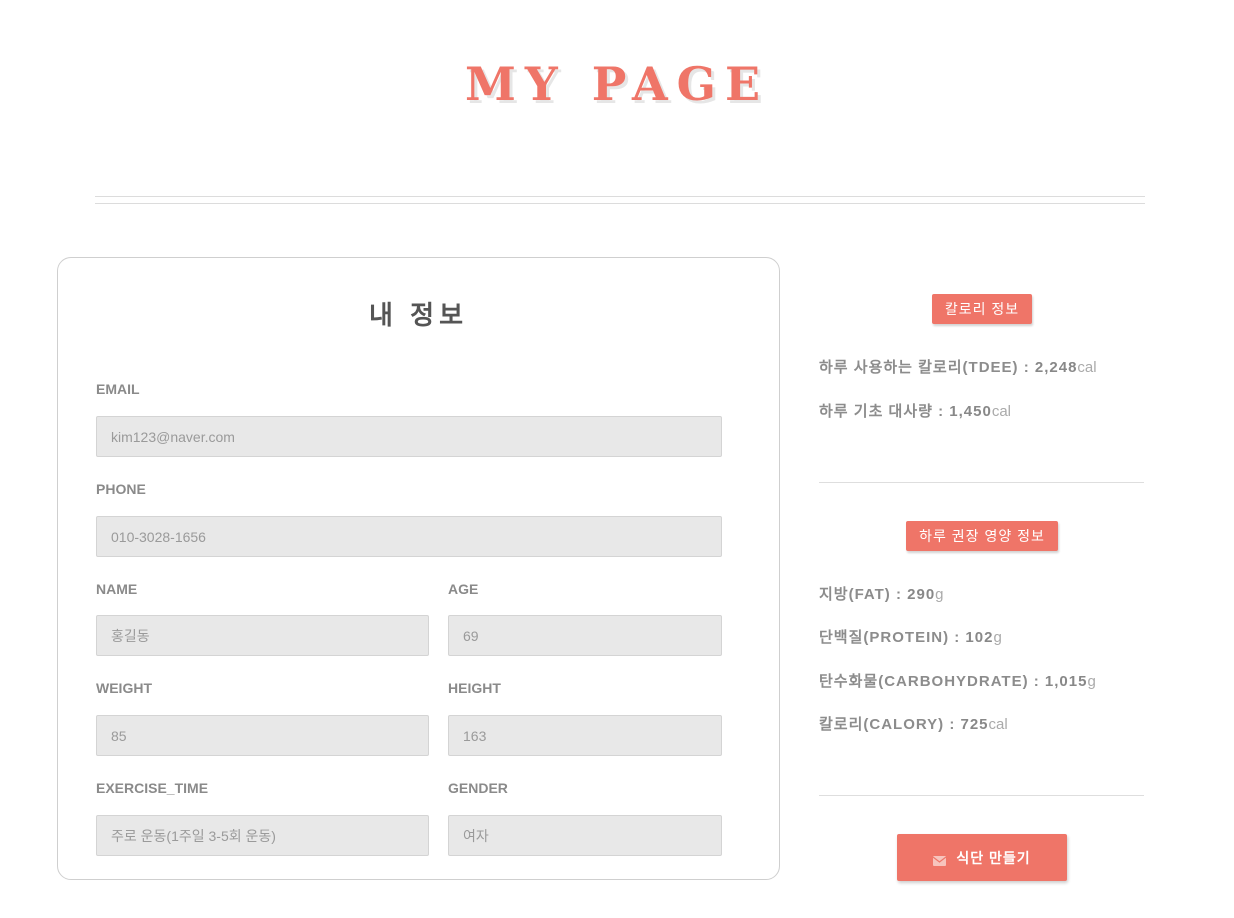 This screenshot has height=918, width=1234. I want to click on phone-field, so click(409, 536).